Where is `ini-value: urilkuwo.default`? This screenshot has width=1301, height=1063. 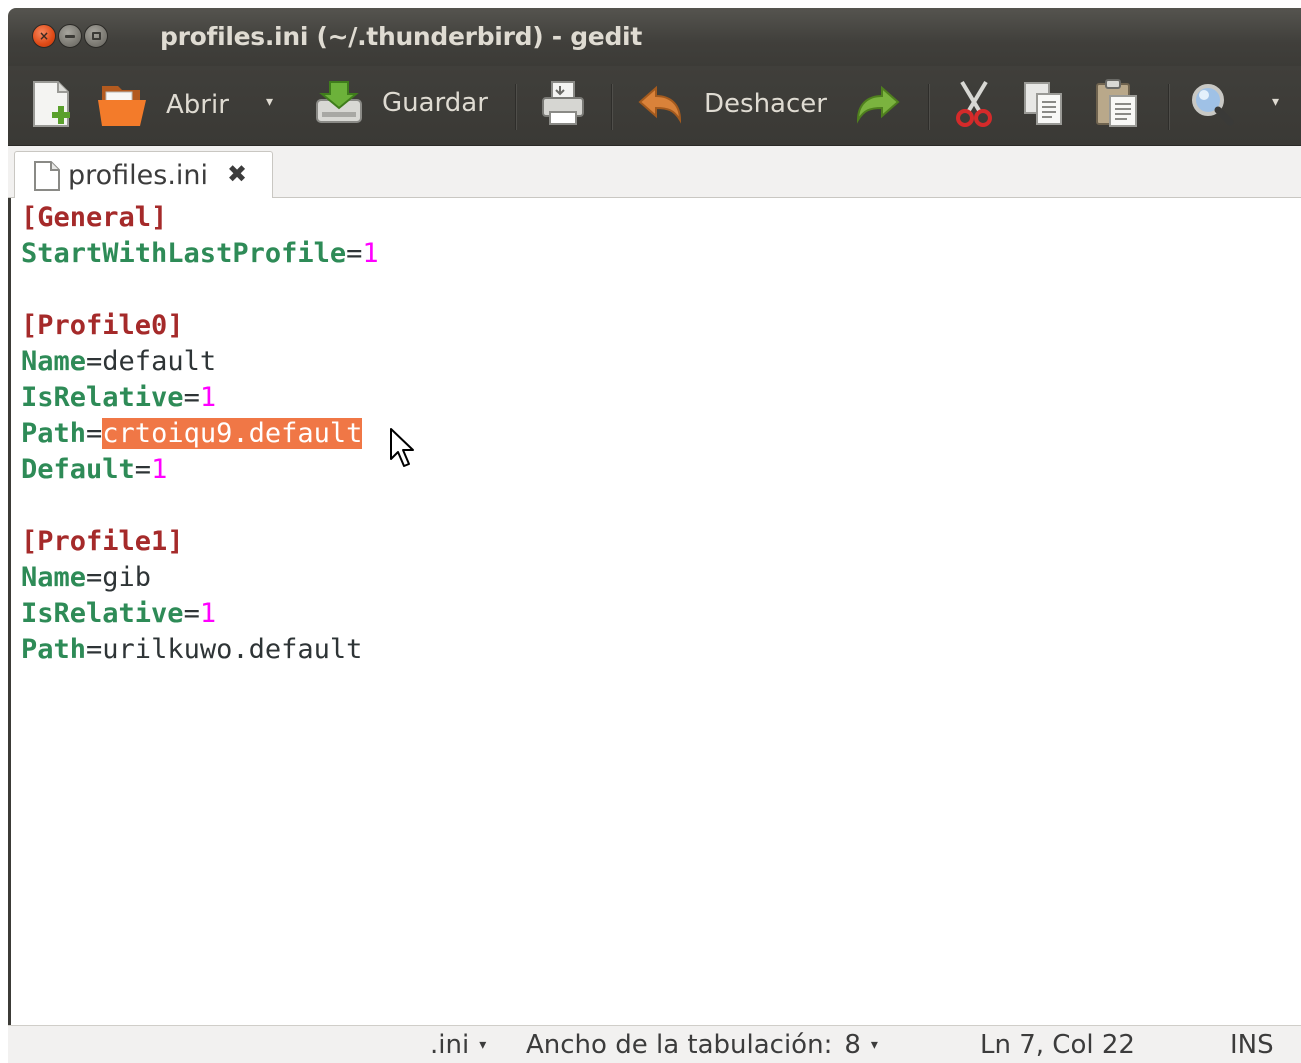
ini-value: urilkuwo.default is located at coordinates (232, 649).